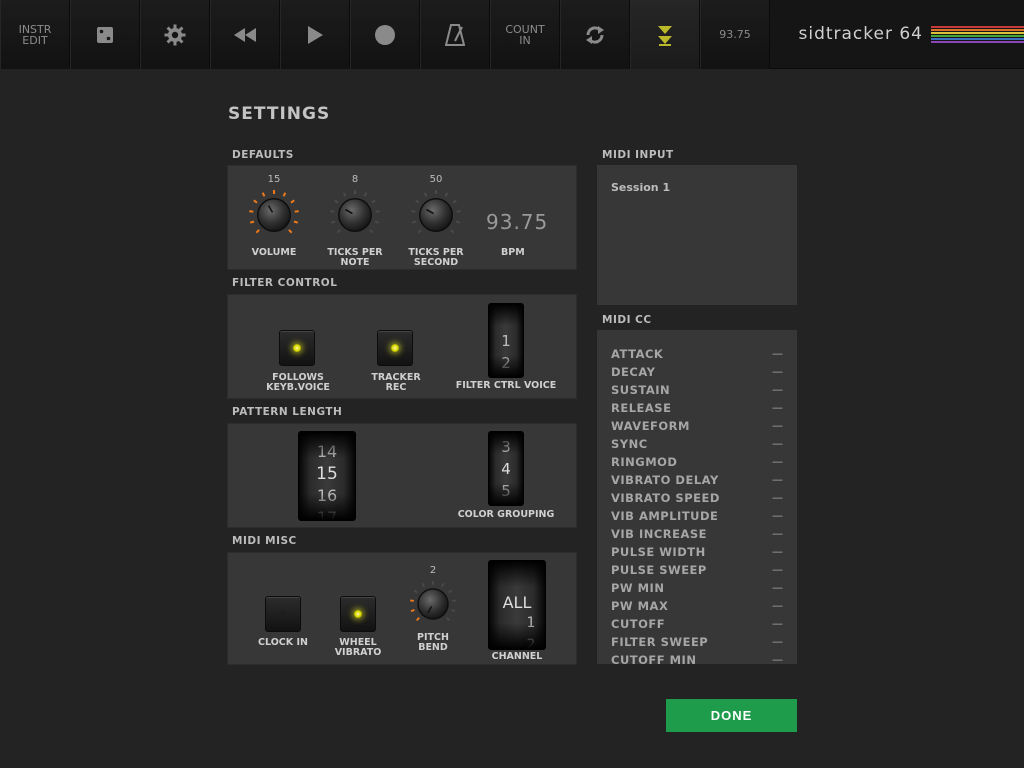 The height and width of the screenshot is (768, 1024). What do you see at coordinates (35, 34) in the screenshot?
I see `instr-edit-button: INSTR EDIT` at bounding box center [35, 34].